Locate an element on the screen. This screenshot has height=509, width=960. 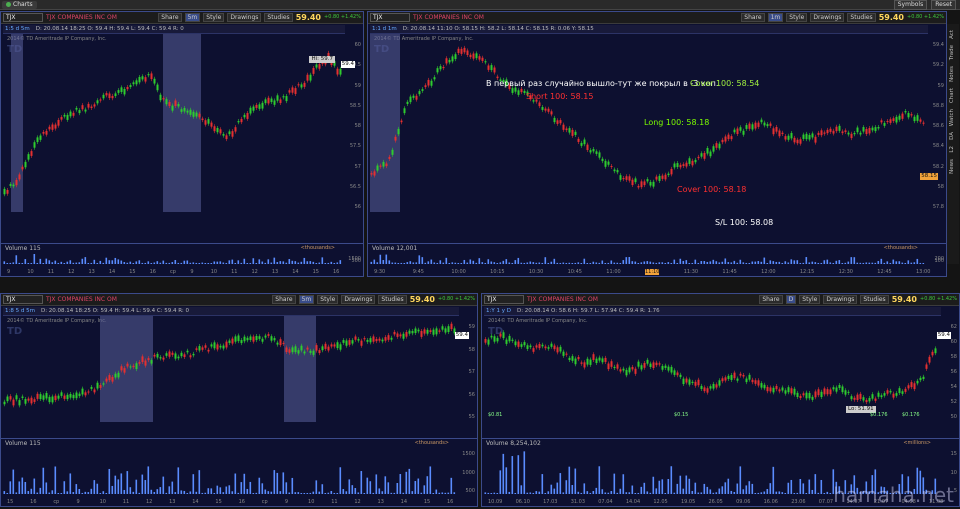
aggregation-label: 1:5 d 5m is located at coordinates (17, 29).